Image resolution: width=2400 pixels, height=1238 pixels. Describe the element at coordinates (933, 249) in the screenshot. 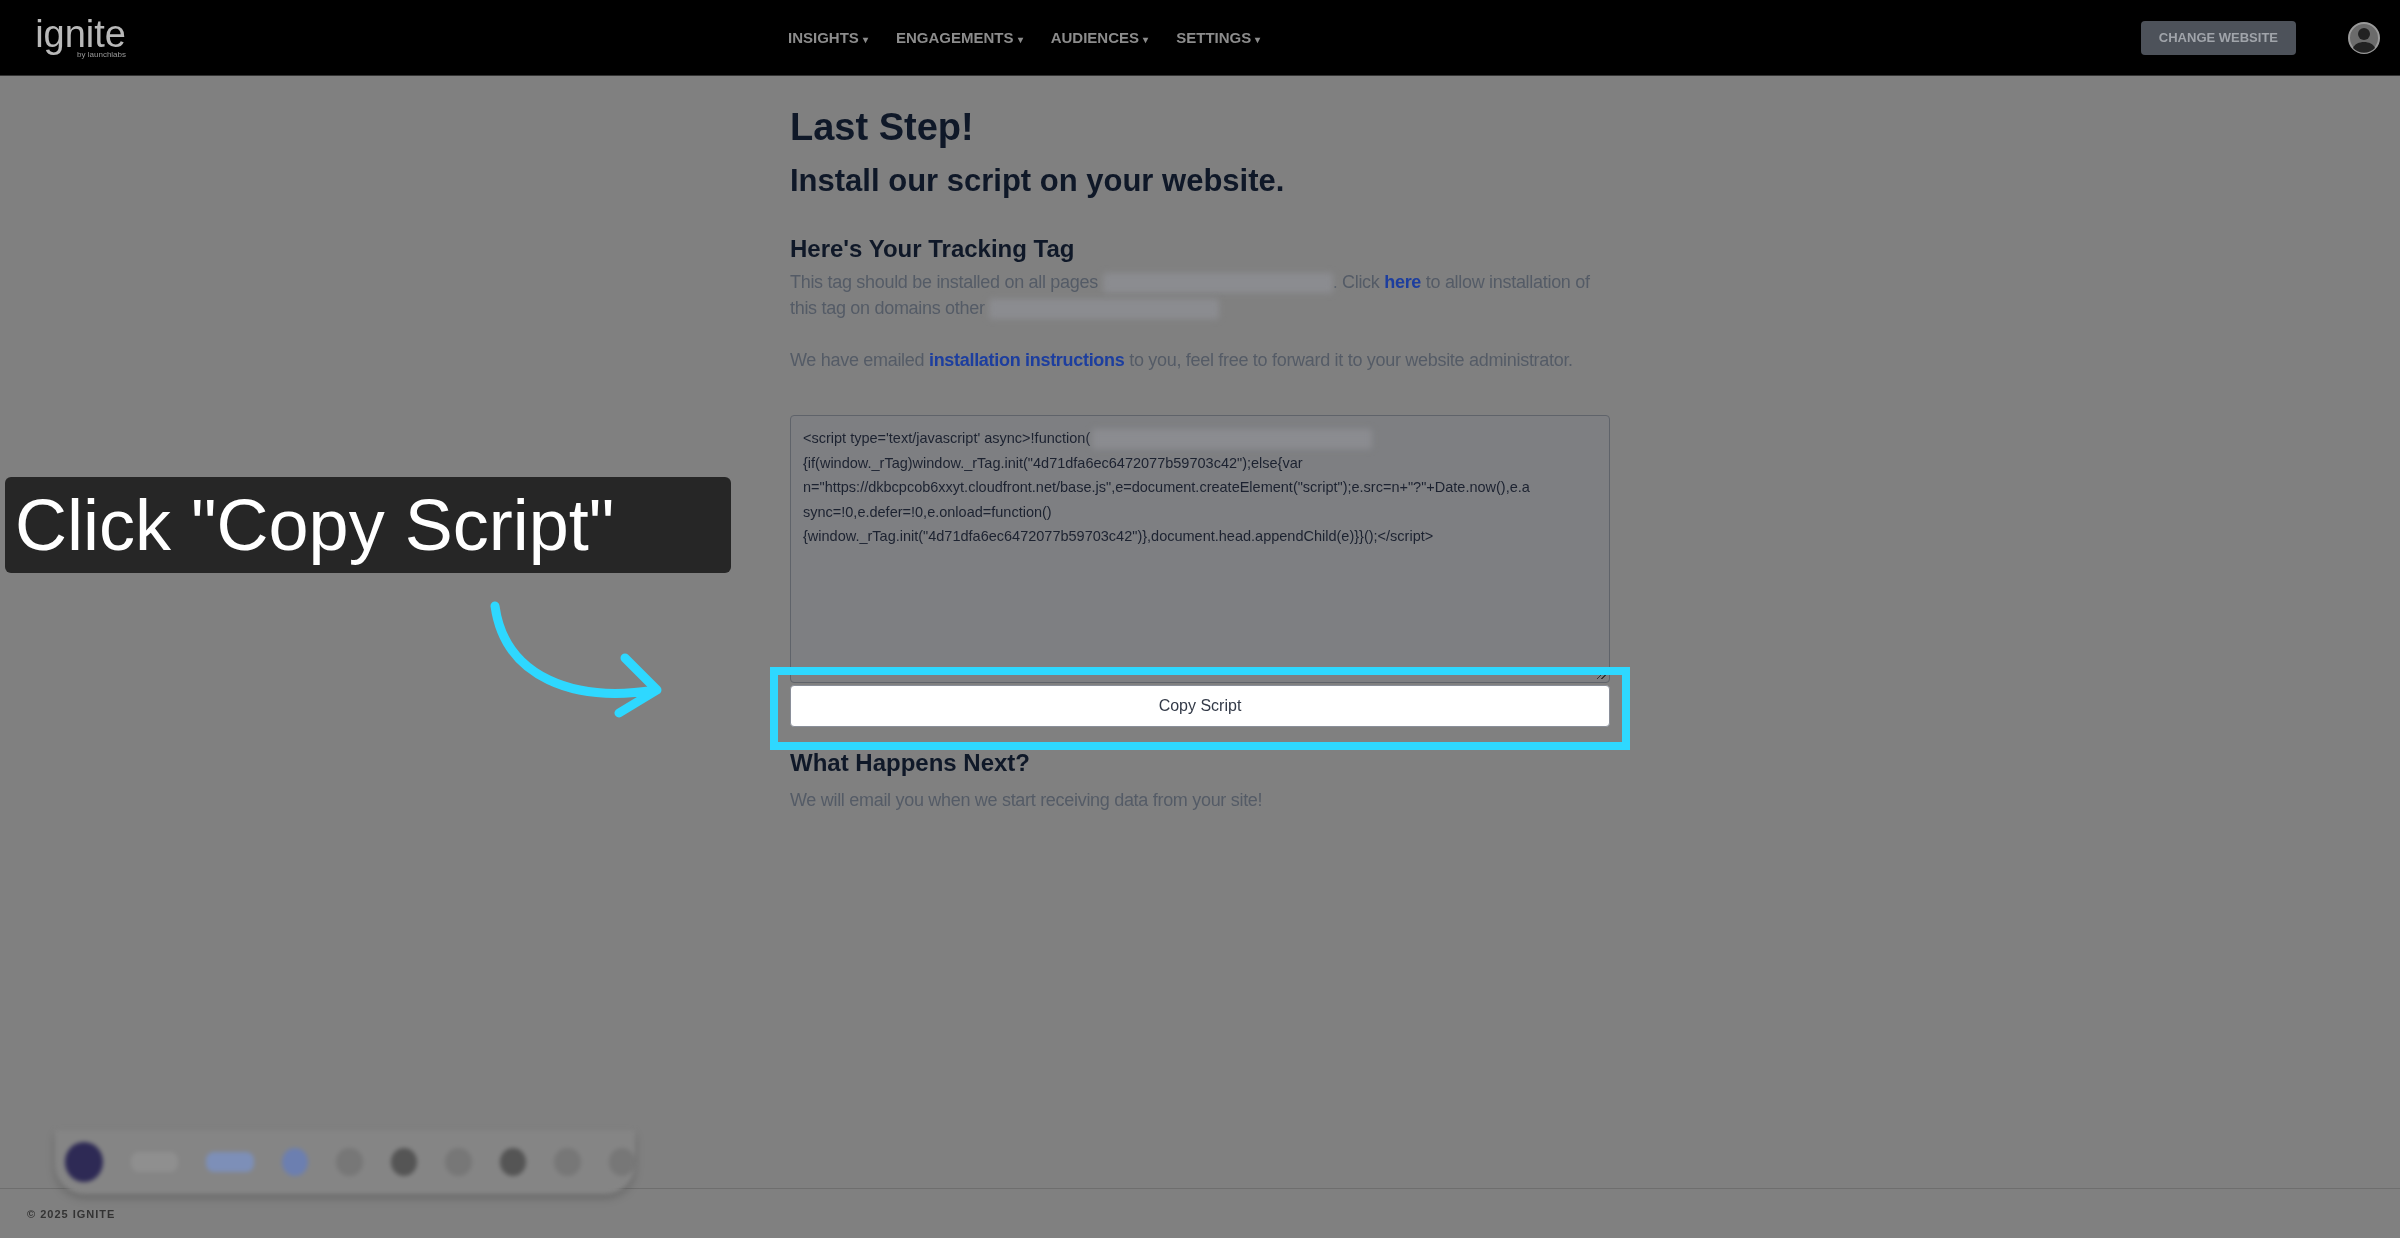

I see `section-title: Here's Your Tracking Tag` at that location.